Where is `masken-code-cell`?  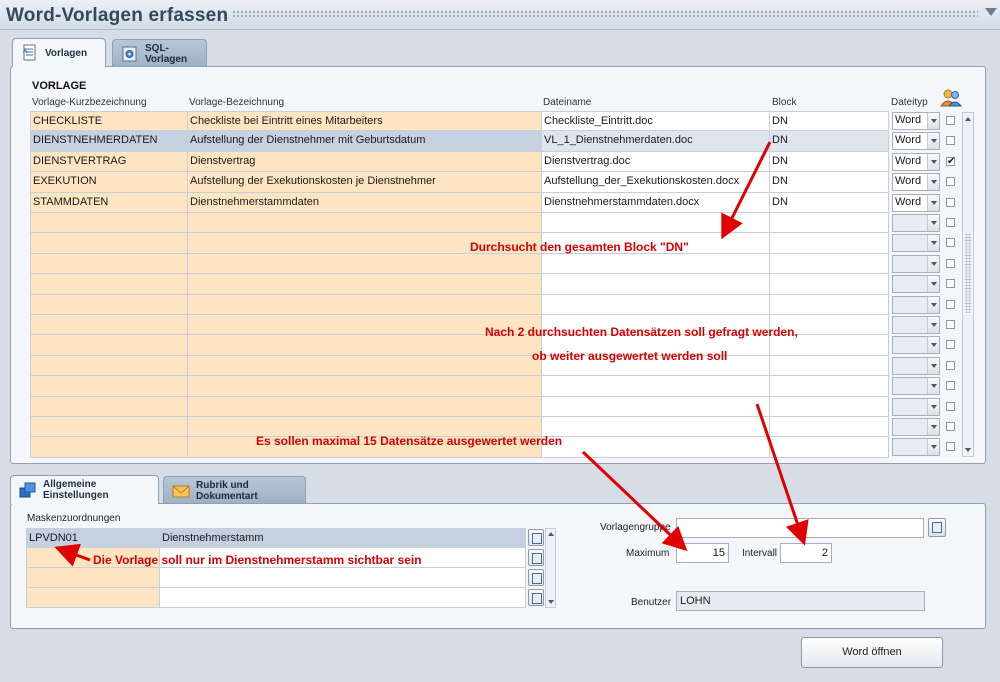 masken-code-cell is located at coordinates (93, 598).